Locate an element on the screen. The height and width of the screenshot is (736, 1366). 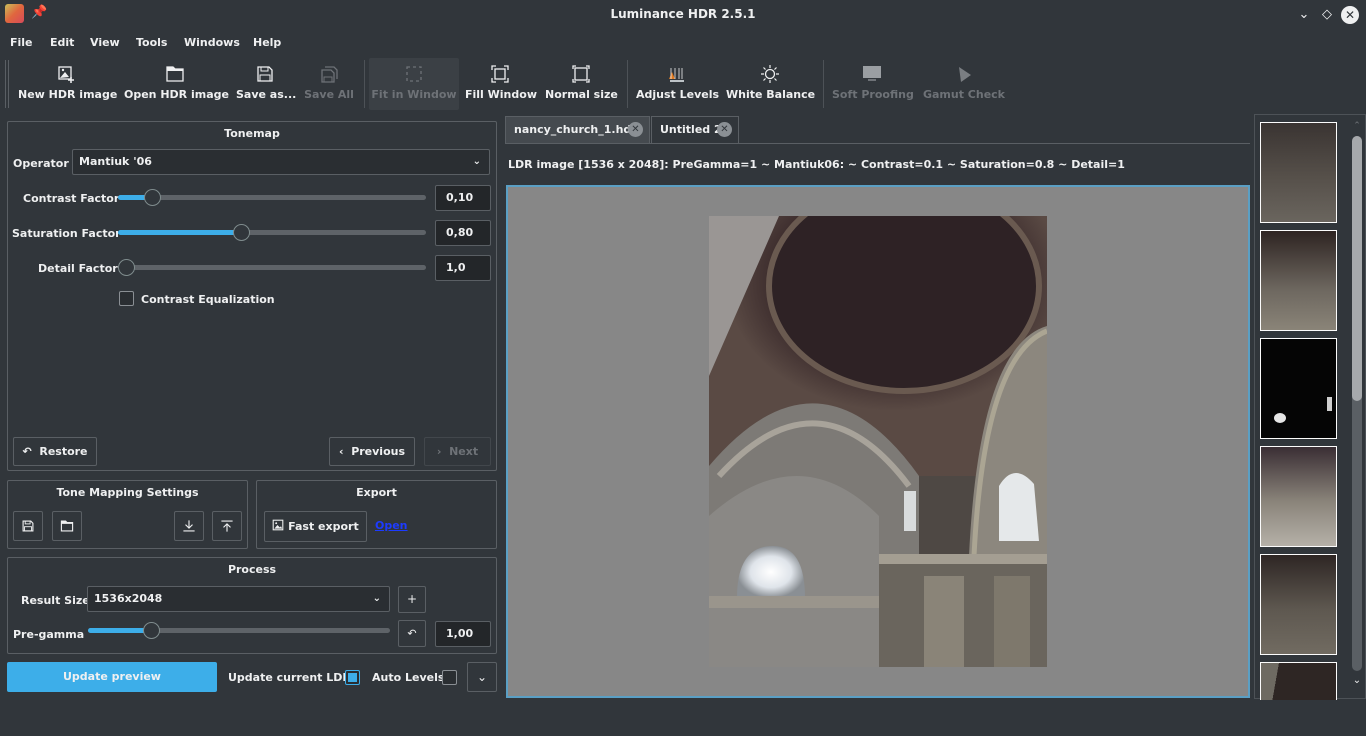
upload-icon is located at coordinates (227, 526).